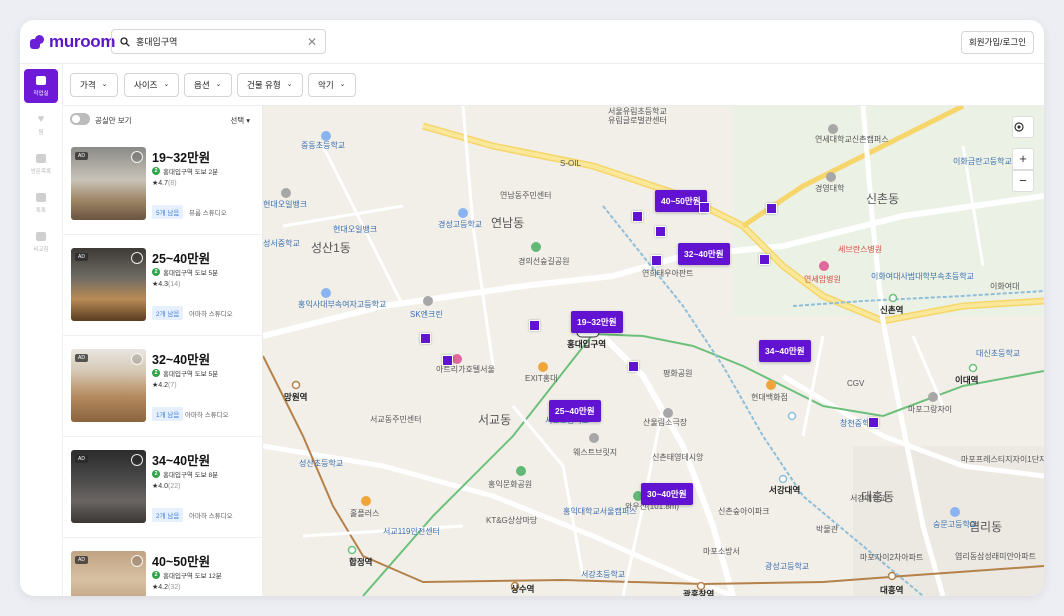 Image resolution: width=1064 pixels, height=616 pixels. Describe the element at coordinates (331, 248) in the screenshot. I see `area-label: 성산1동` at that location.